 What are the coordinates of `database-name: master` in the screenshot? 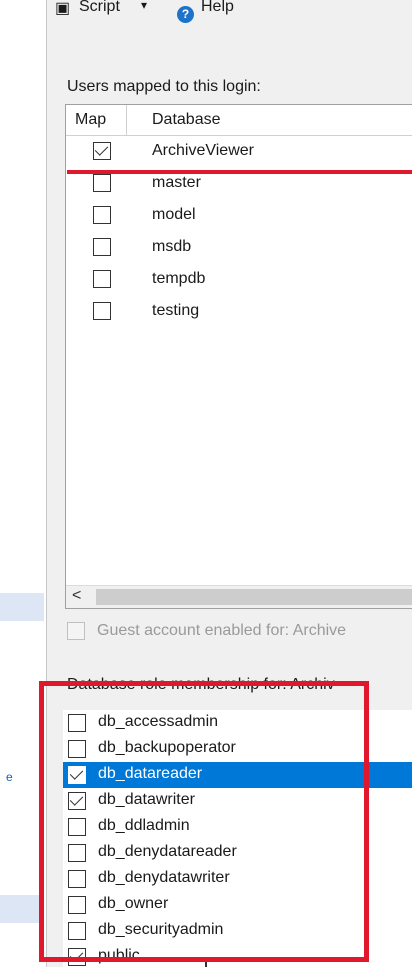 It's located at (176, 182).